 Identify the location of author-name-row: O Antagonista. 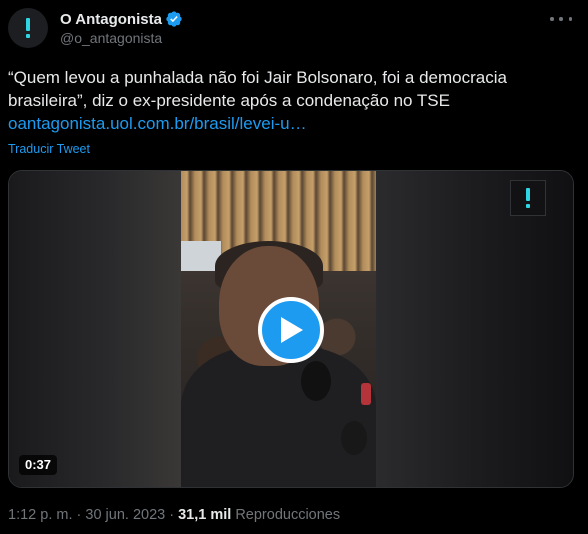
(121, 19).